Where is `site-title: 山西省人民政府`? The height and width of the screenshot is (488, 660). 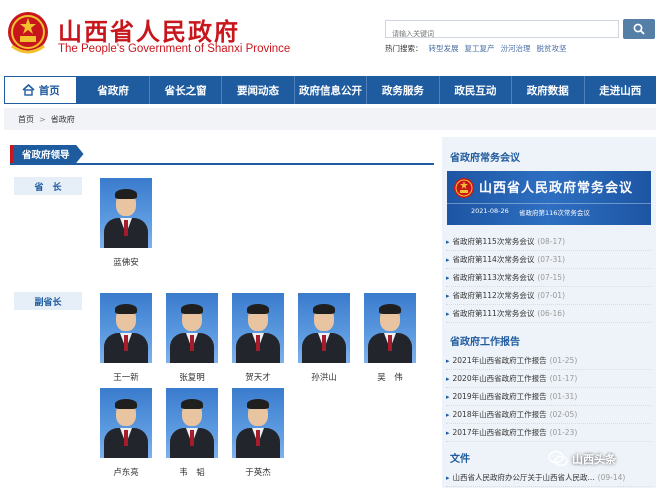
site-title: 山西省人民政府 is located at coordinates (149, 29).